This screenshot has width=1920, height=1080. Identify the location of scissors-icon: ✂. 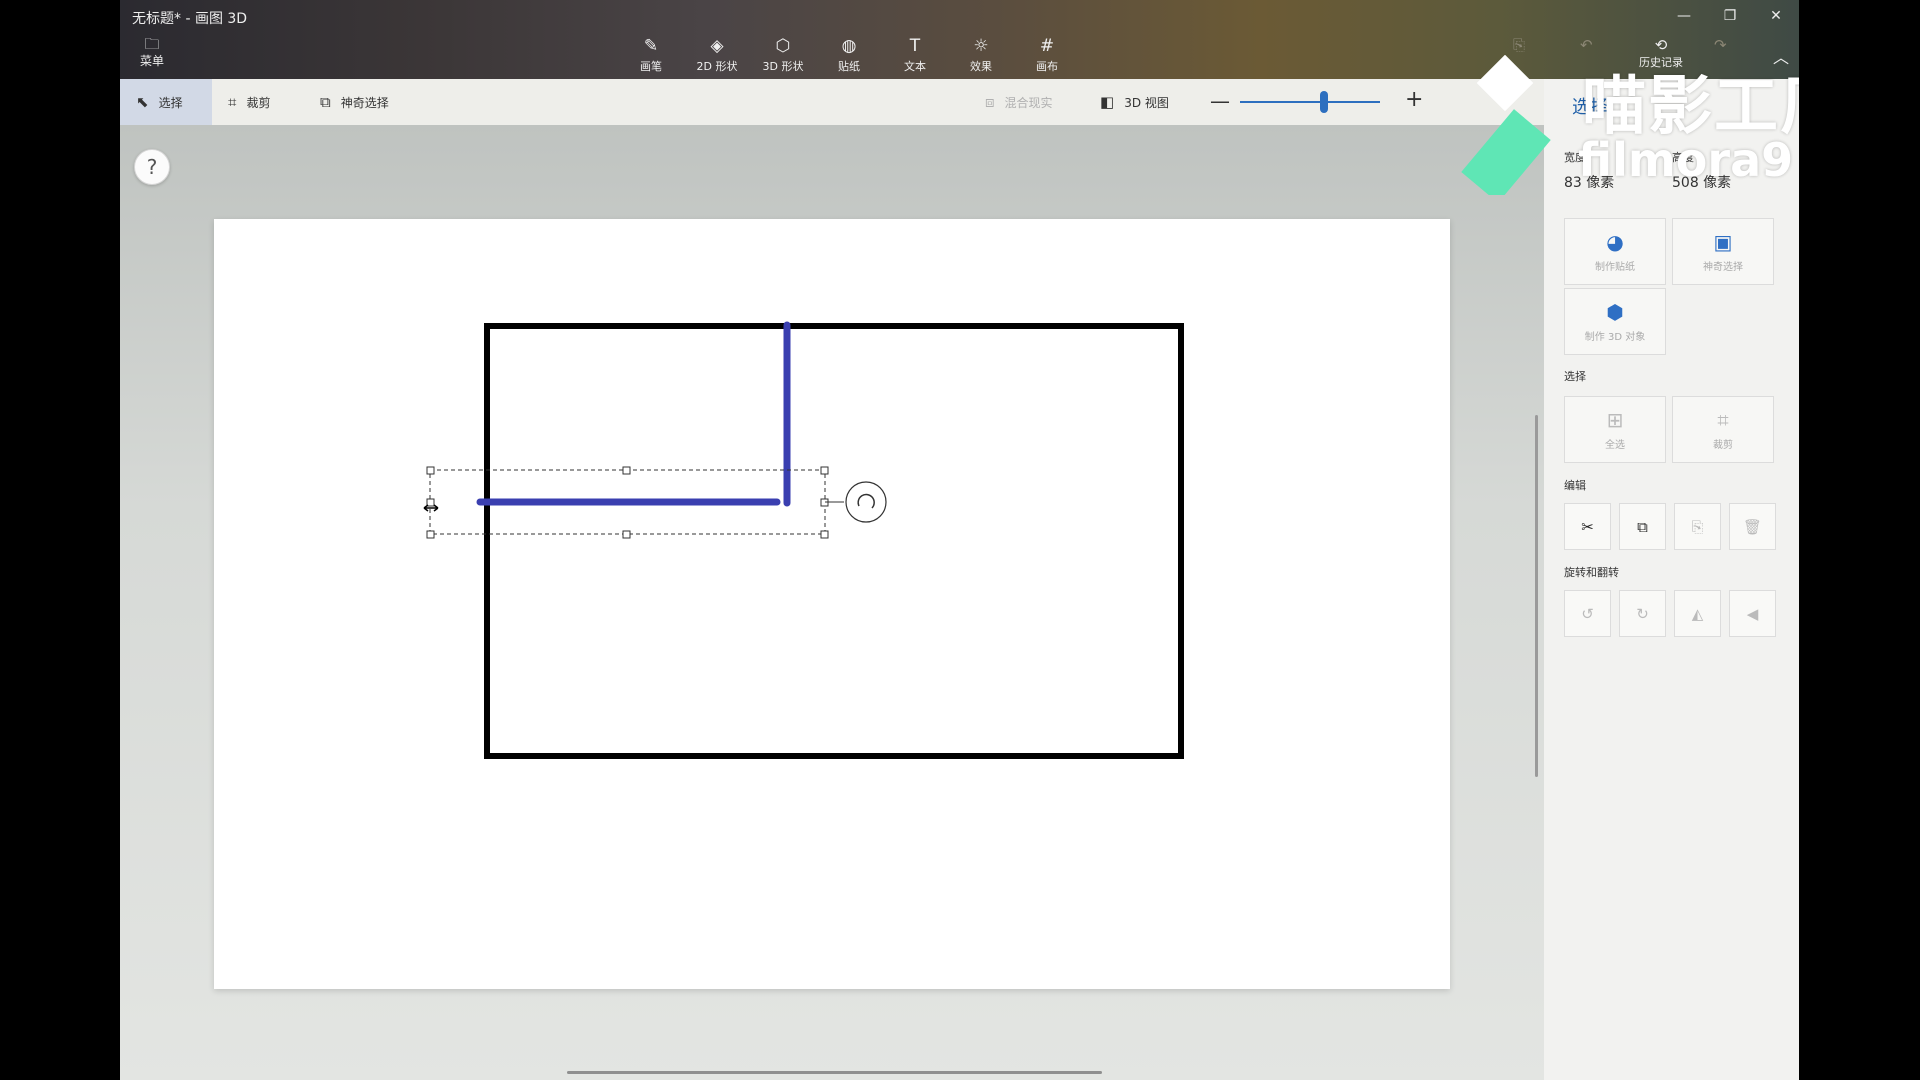
(1587, 526).